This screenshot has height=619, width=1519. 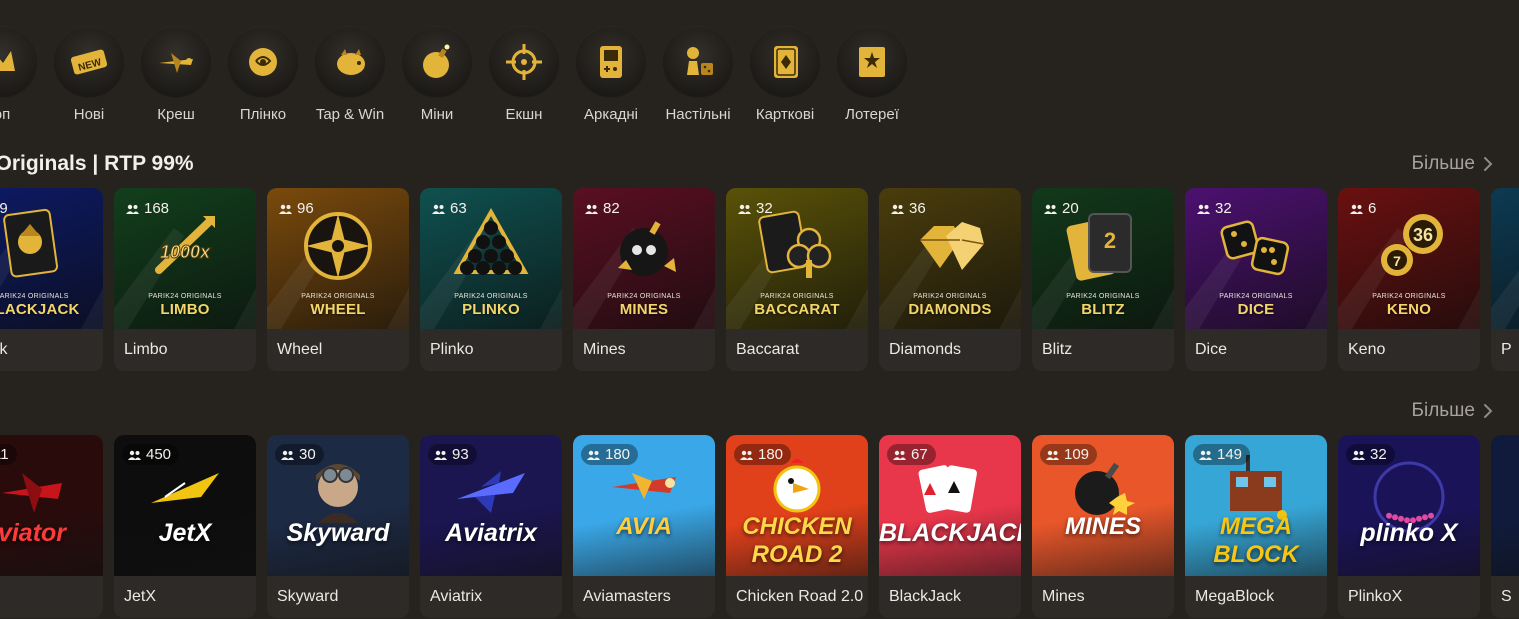 I want to click on game-card: 96 PARIK24 ORIGINALS WHEEL Wheel, so click(x=338, y=279).